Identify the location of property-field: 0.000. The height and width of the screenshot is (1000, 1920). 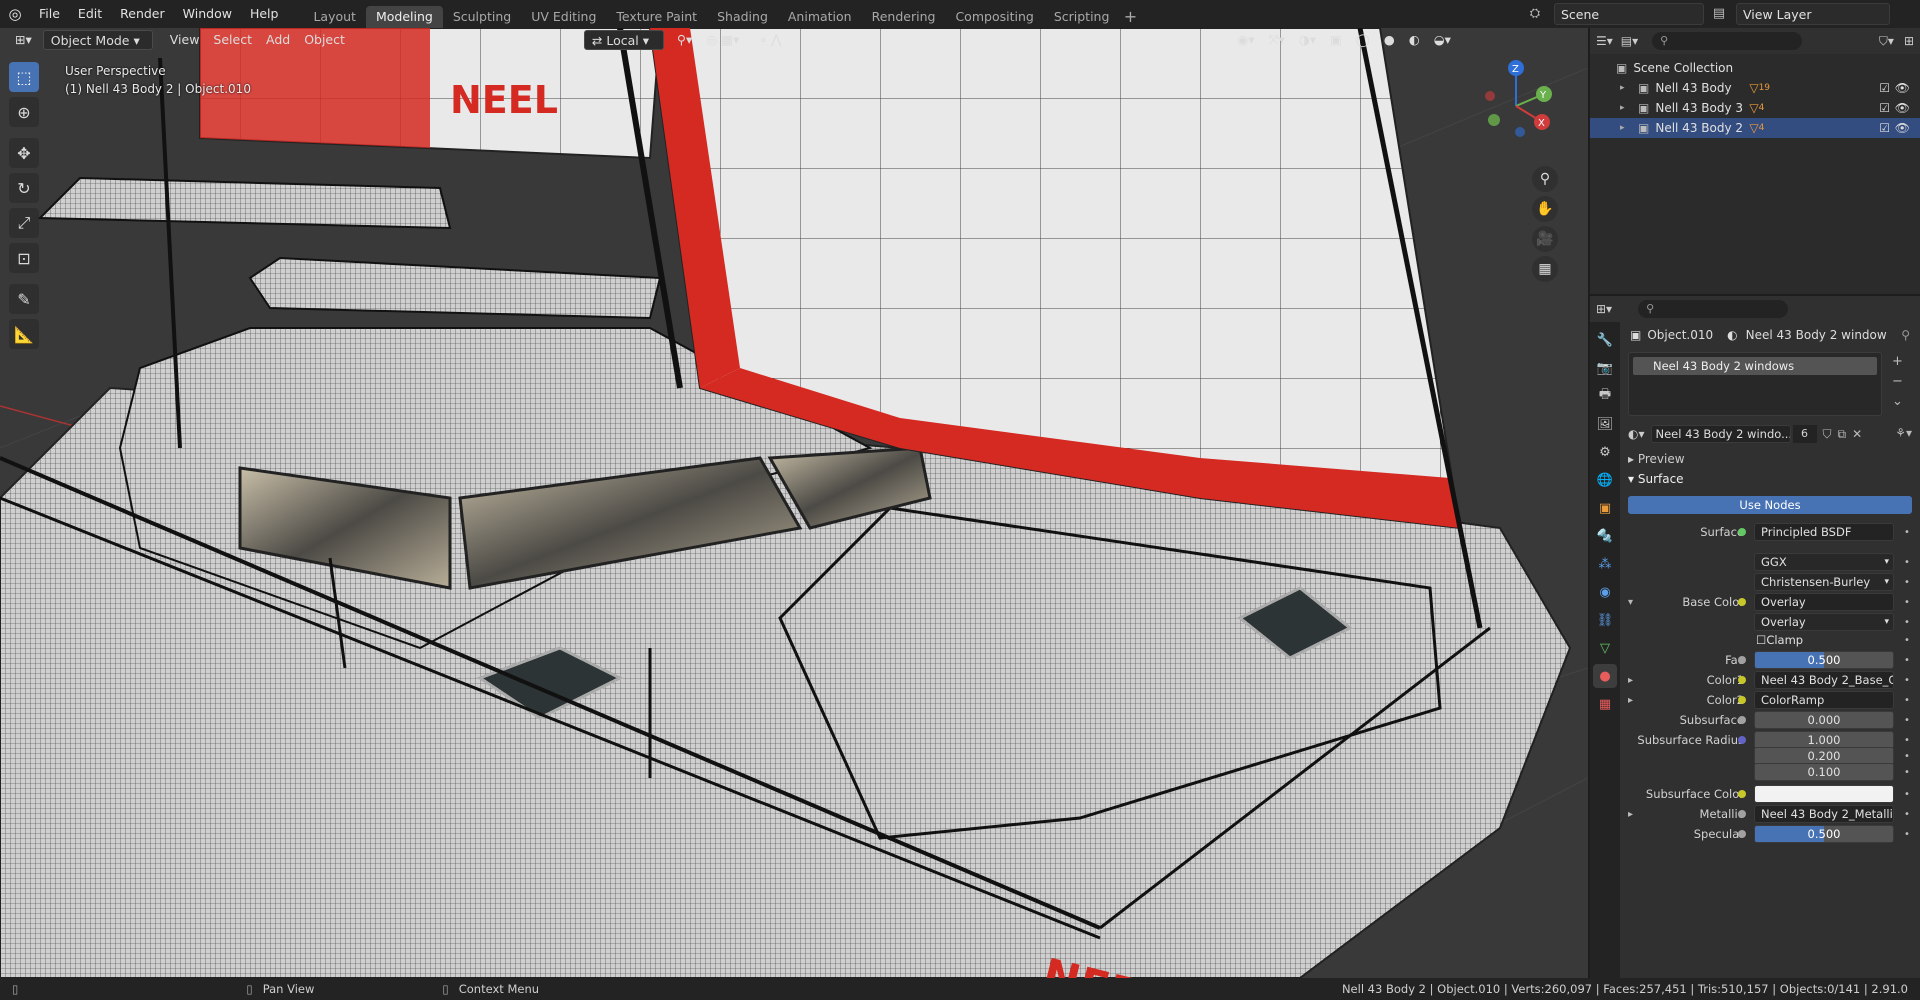
(1824, 720).